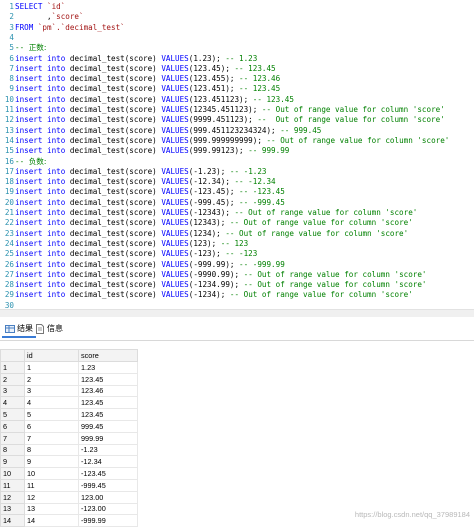 The width and height of the screenshot is (474, 527). I want to click on tab-results: 结果, so click(19, 330).